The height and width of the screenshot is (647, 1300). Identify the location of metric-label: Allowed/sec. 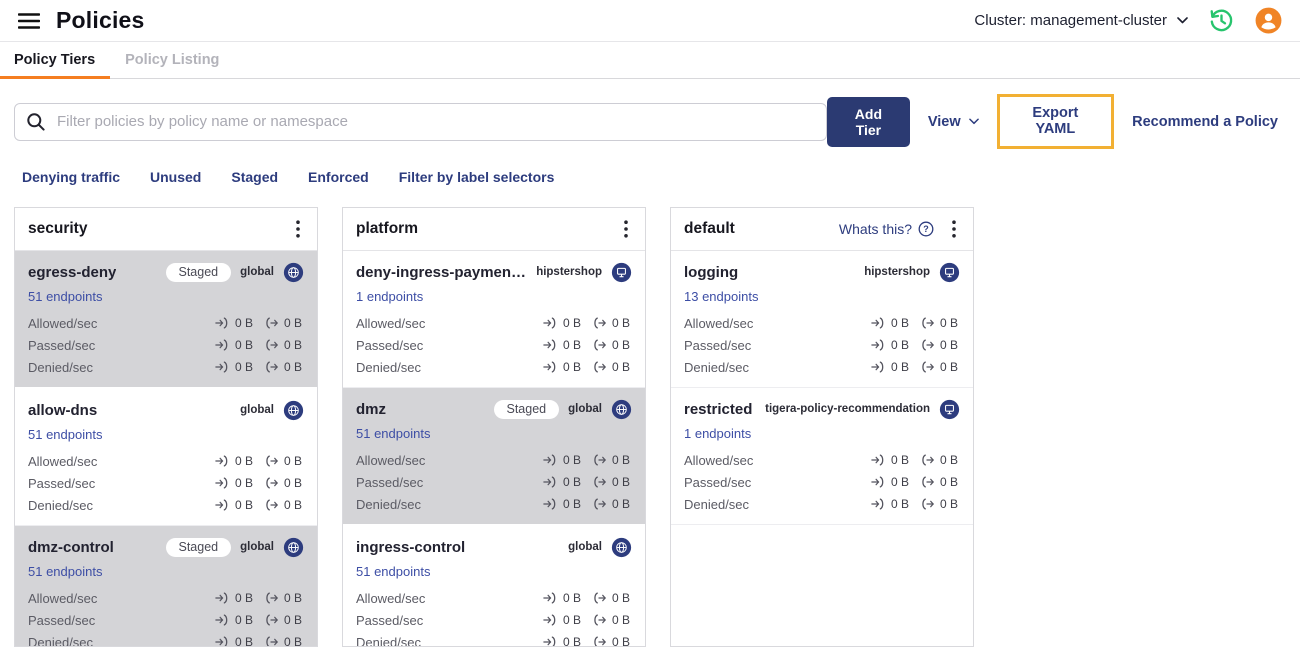
(390, 598).